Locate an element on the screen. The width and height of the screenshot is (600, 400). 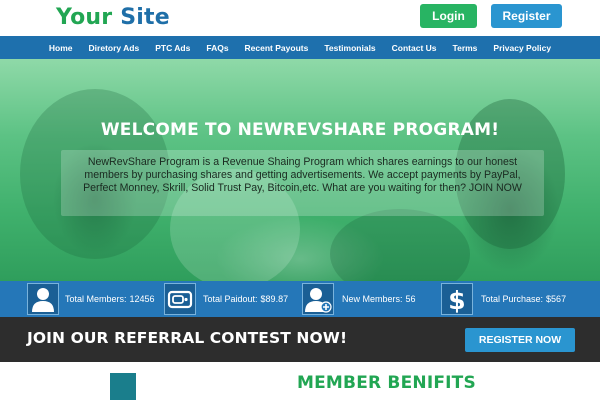
member-benefits-section: MEMBER BENIFITS is located at coordinates (300, 381).